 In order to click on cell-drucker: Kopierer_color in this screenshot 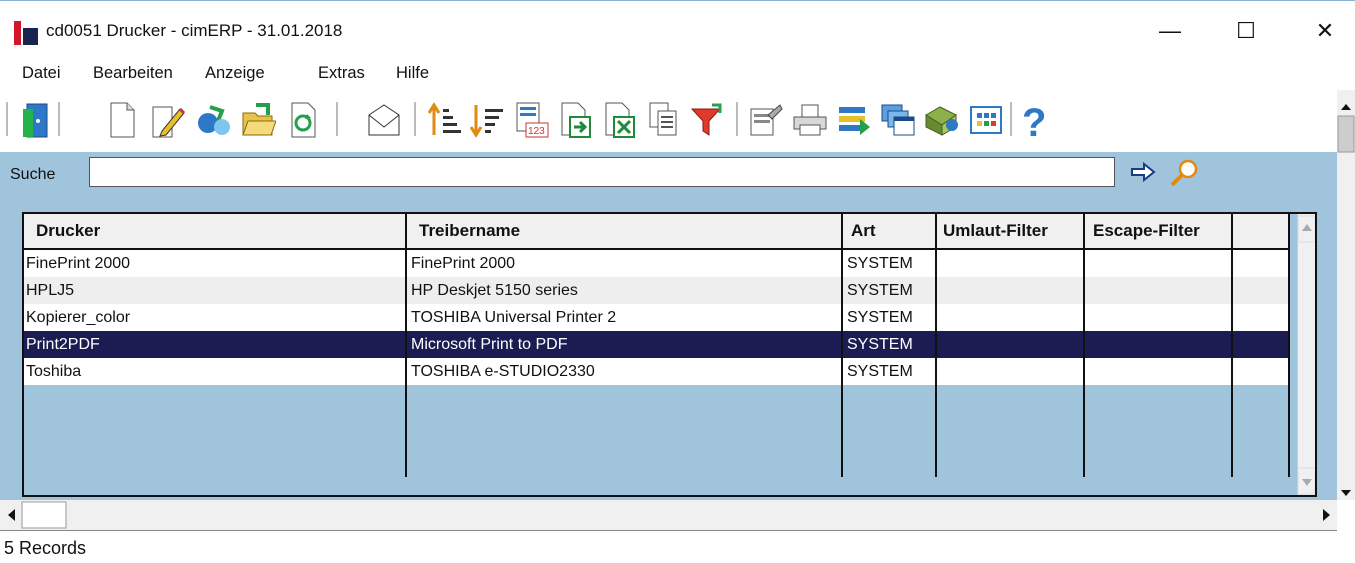, I will do `click(215, 317)`.